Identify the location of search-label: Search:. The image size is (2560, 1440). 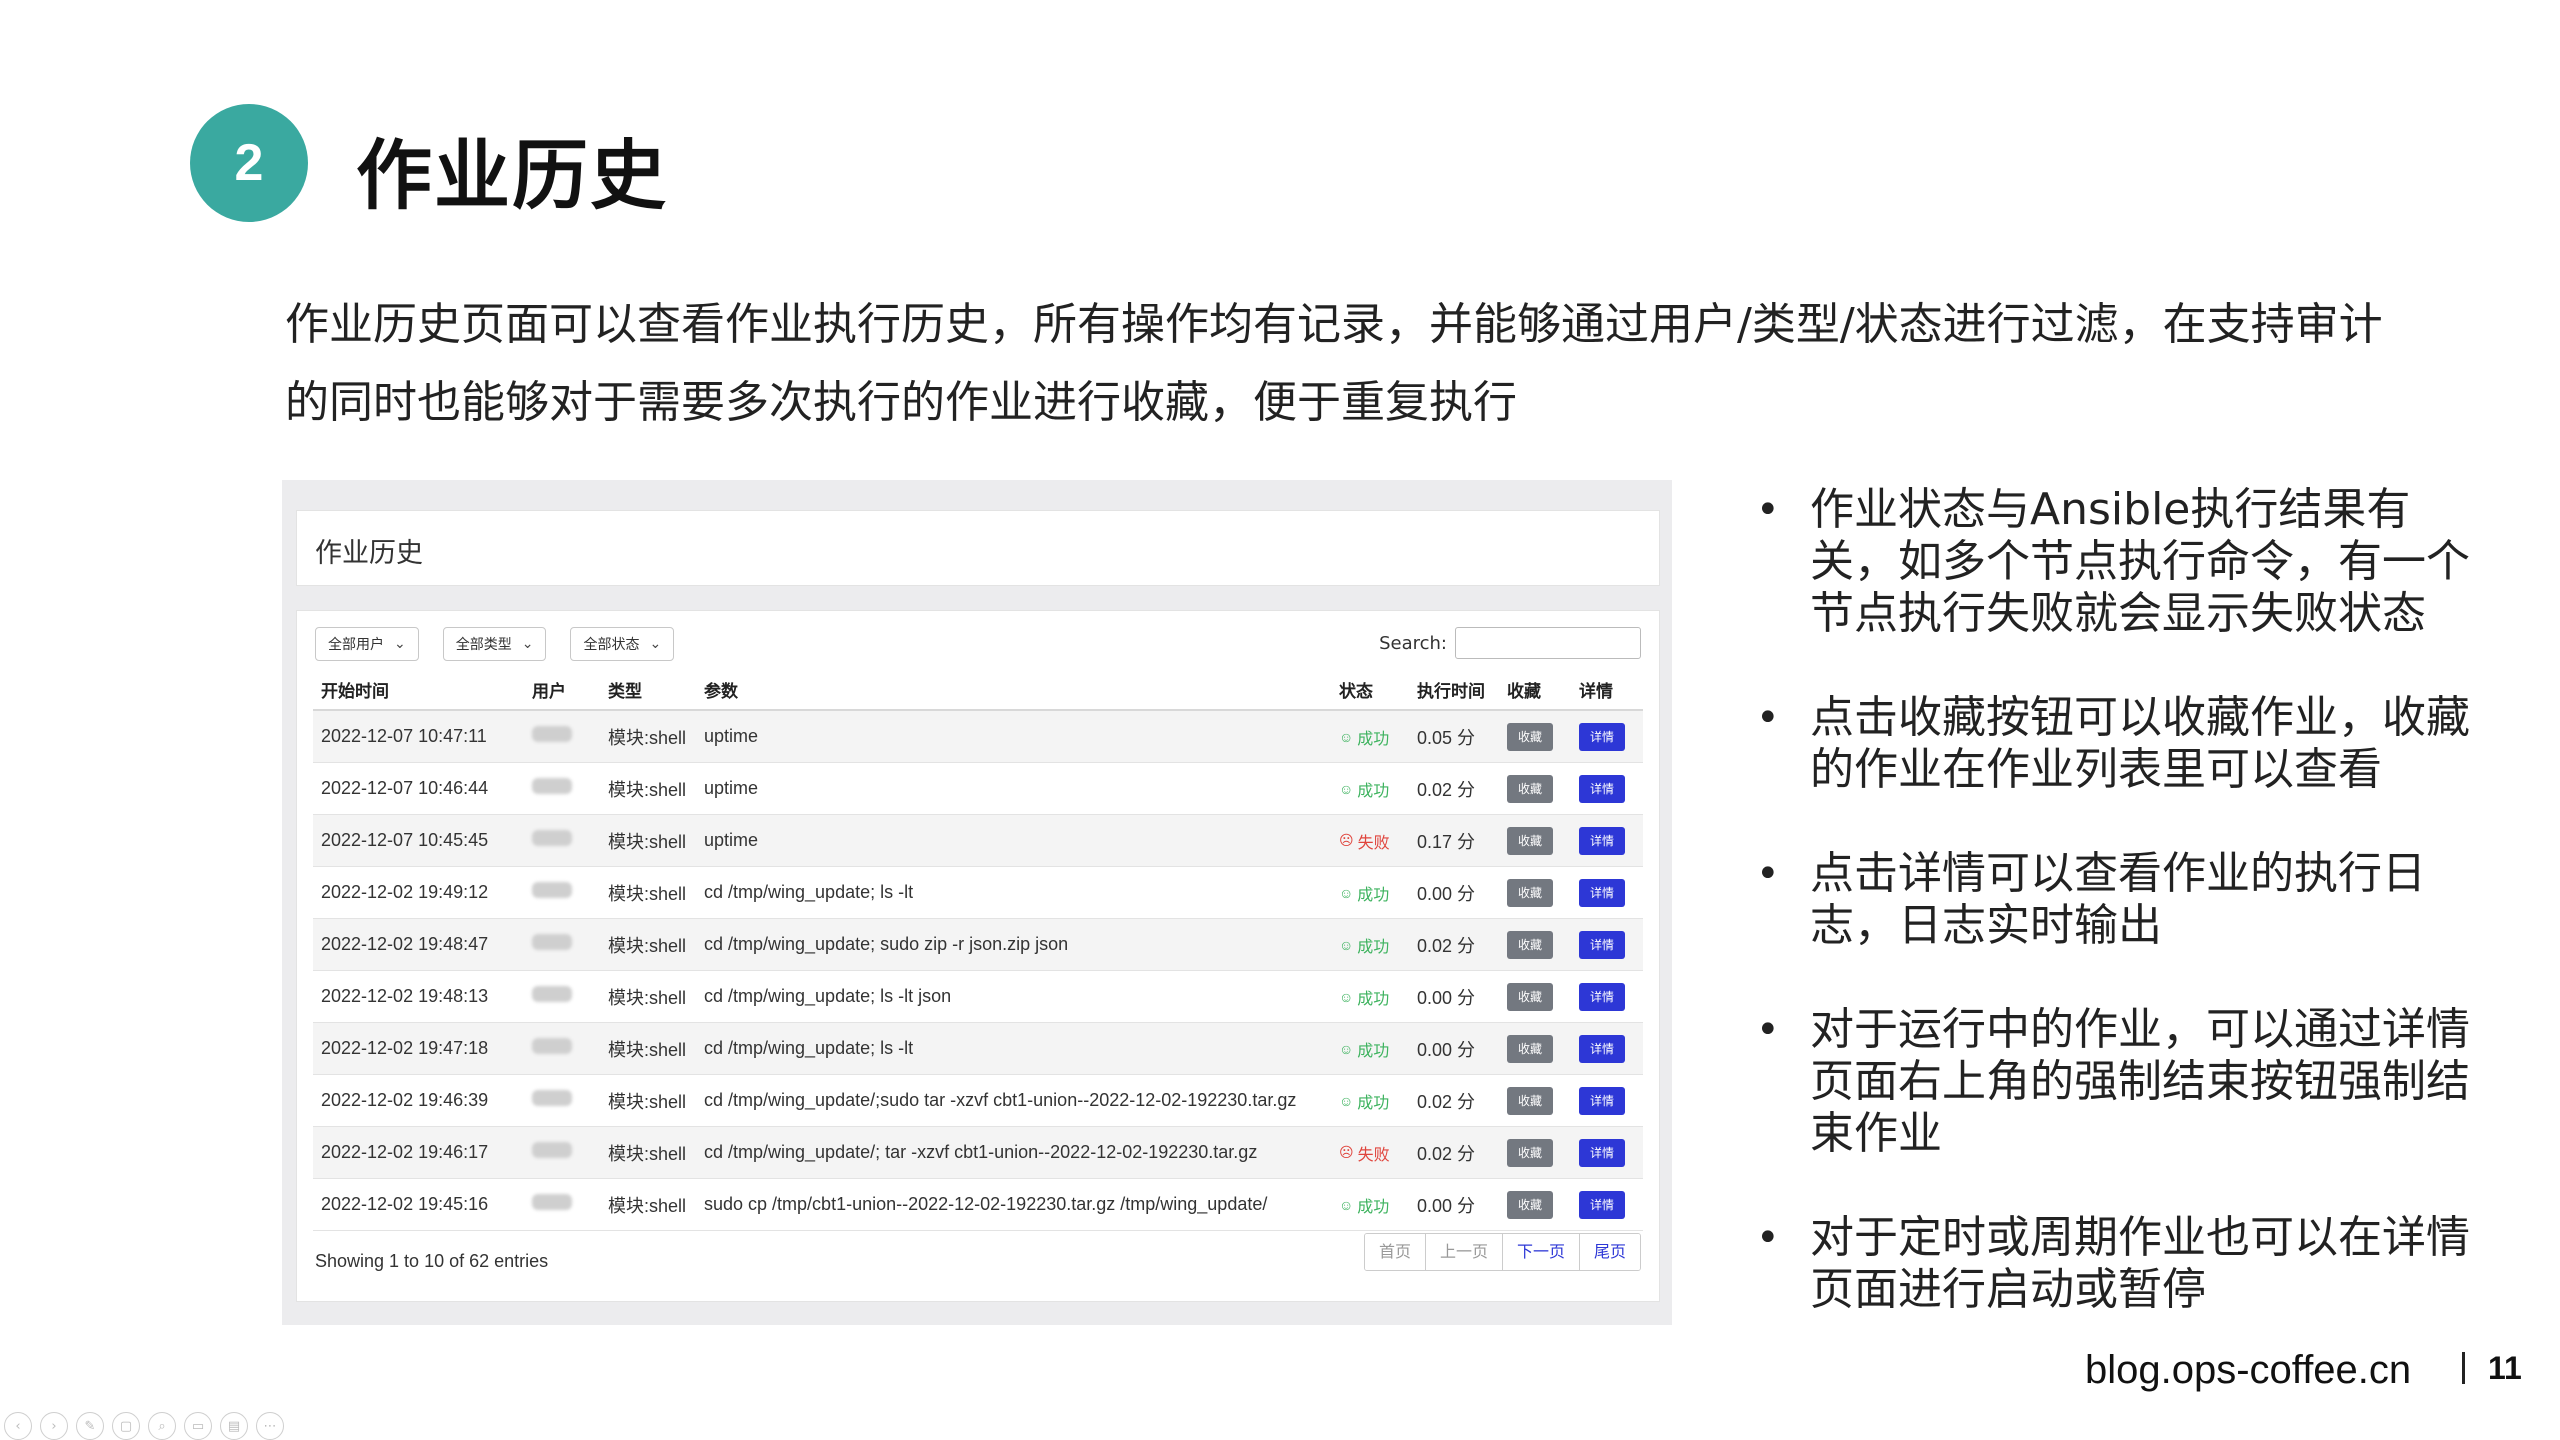
(1413, 643).